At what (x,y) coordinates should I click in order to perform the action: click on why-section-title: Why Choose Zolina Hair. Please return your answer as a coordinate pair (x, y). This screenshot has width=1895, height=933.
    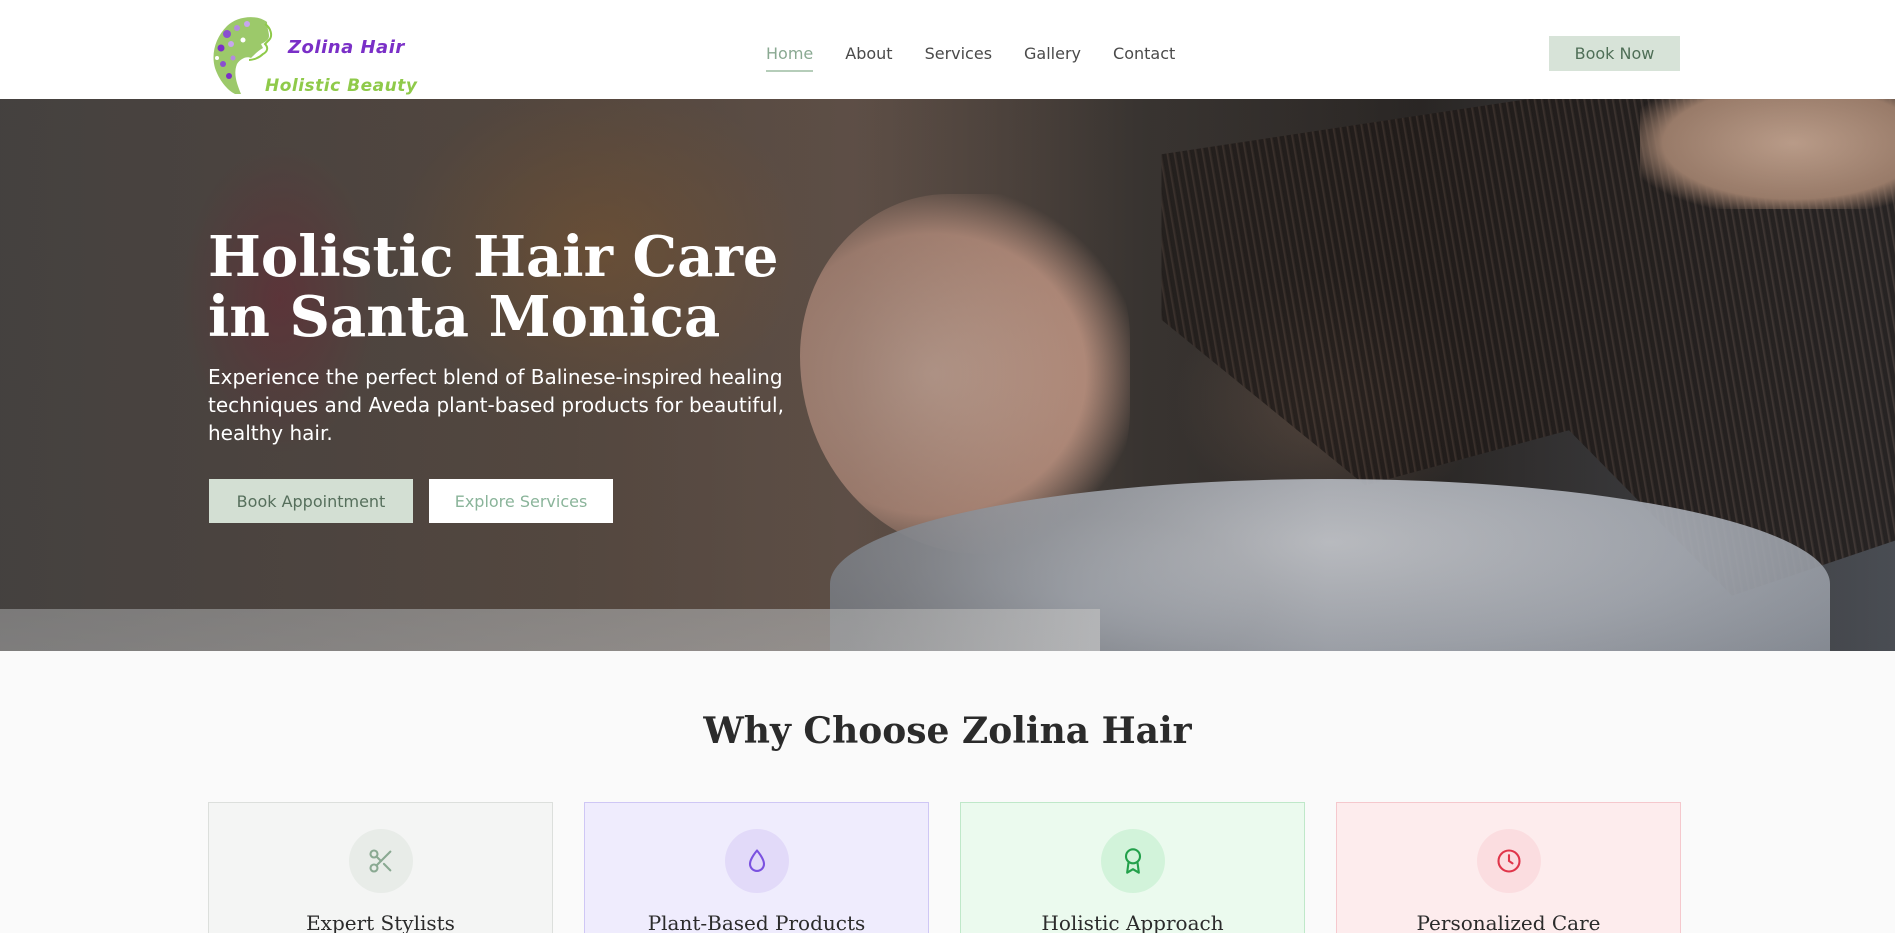
    Looking at the image, I should click on (947, 731).